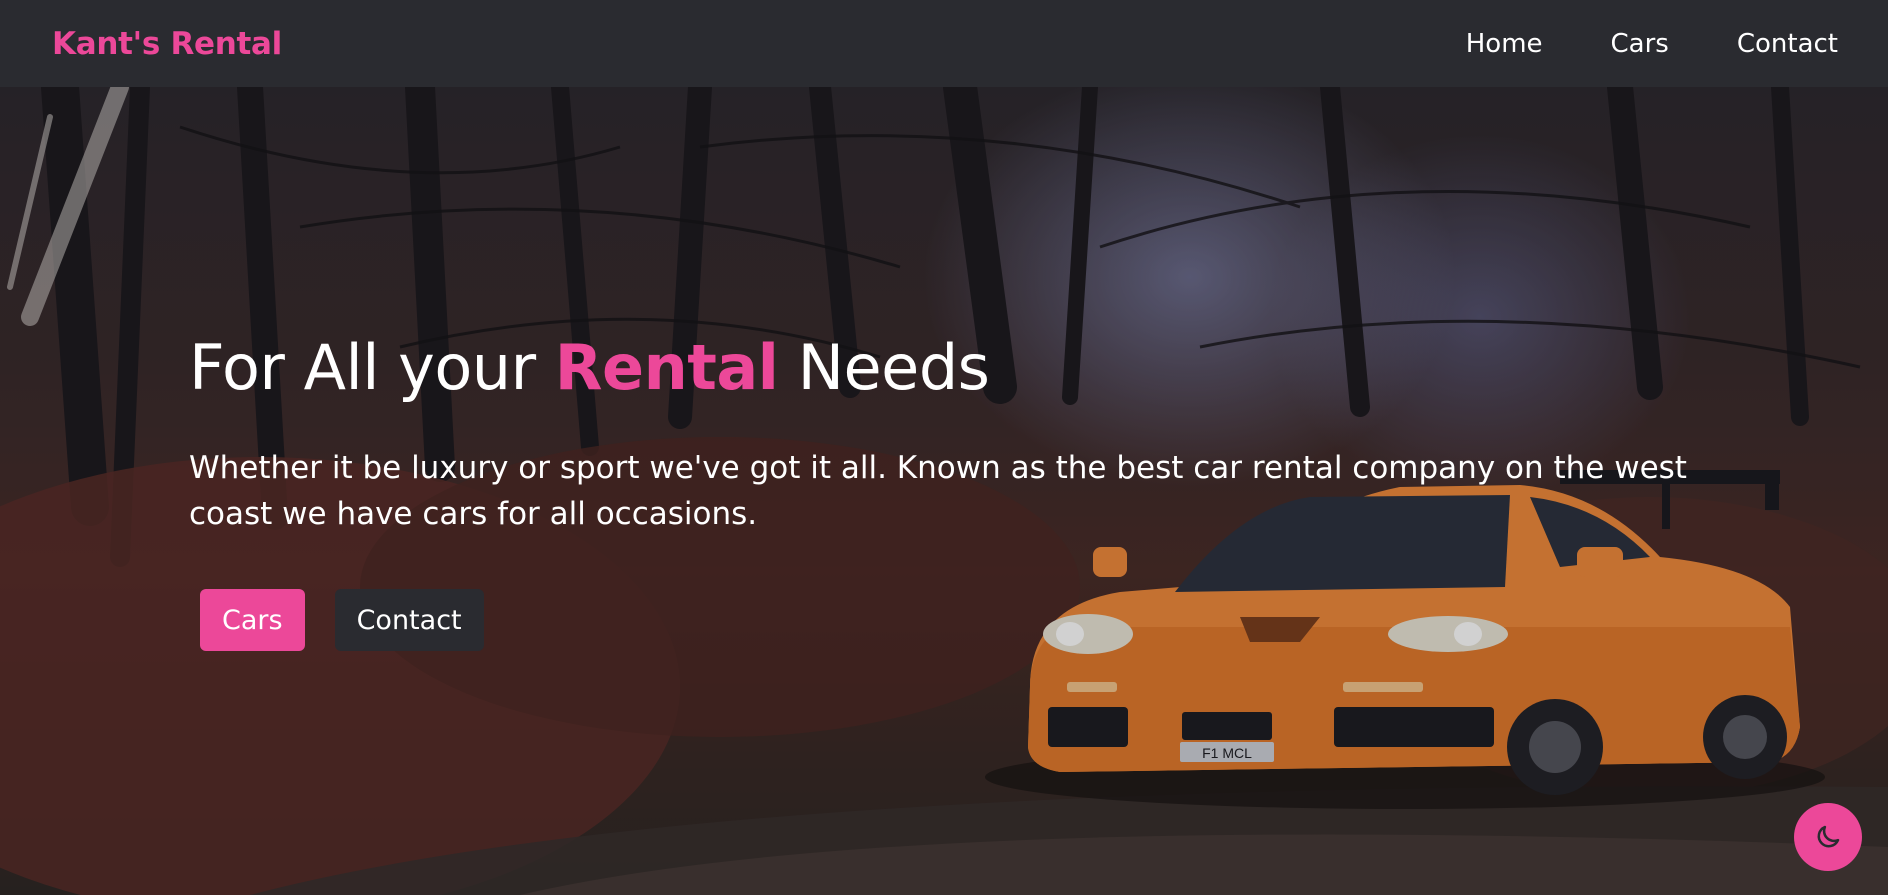 The width and height of the screenshot is (1888, 895). I want to click on nav-links: Home Cars Contact, so click(1618, 44).